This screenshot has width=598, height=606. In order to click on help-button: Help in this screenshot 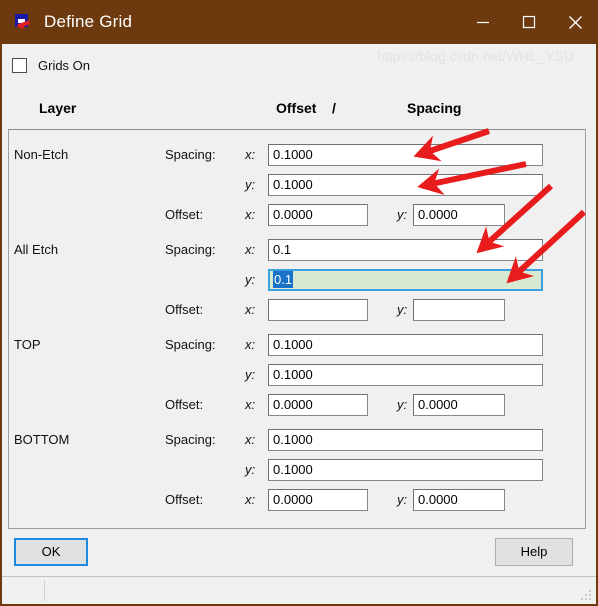, I will do `click(534, 552)`.